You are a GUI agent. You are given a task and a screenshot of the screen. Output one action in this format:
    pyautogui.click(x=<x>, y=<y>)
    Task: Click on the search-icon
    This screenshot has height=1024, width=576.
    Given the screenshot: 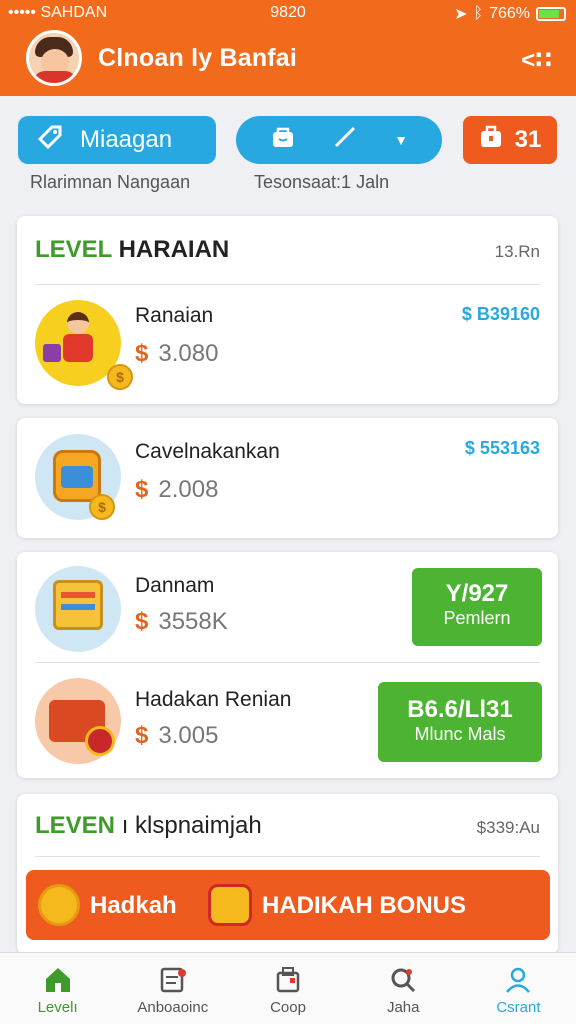 What is the action you would take?
    pyautogui.click(x=403, y=980)
    